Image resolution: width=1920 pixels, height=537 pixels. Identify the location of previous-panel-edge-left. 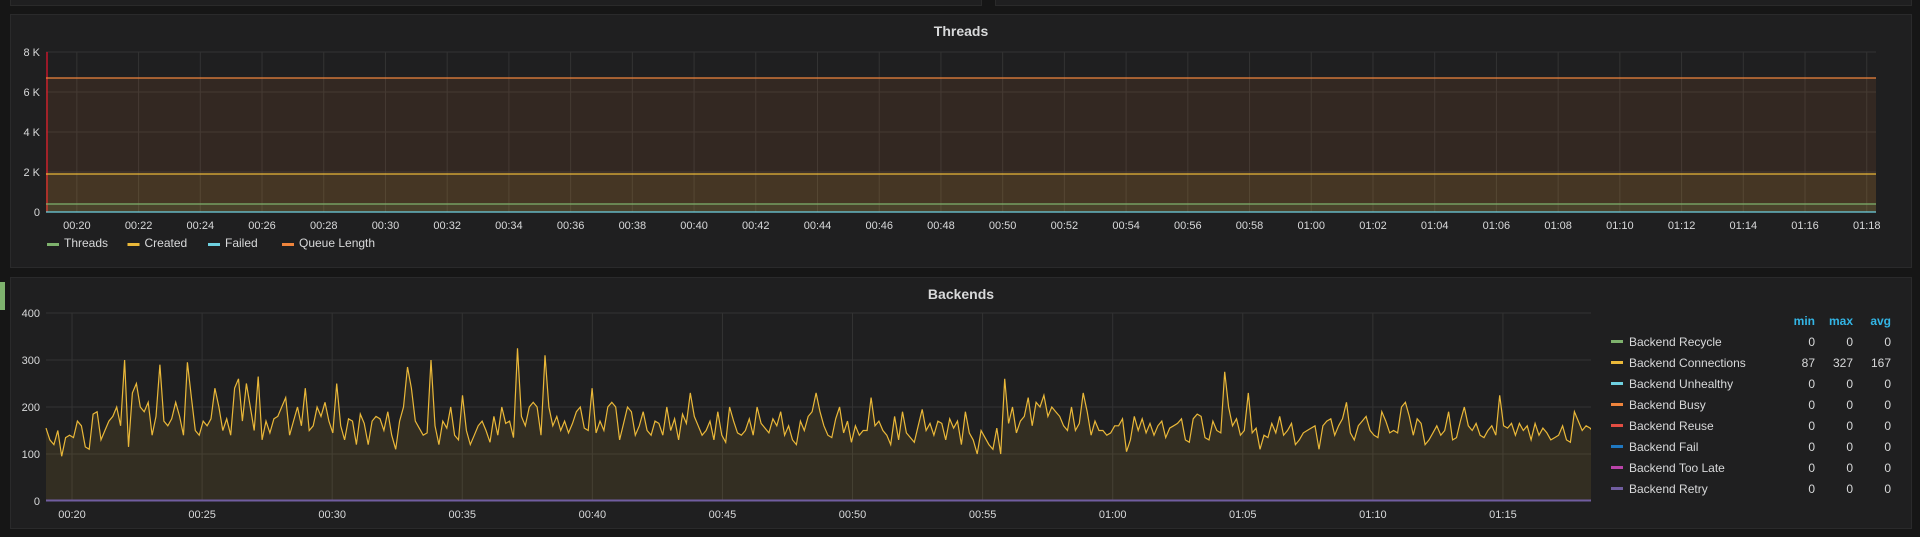
(496, 3).